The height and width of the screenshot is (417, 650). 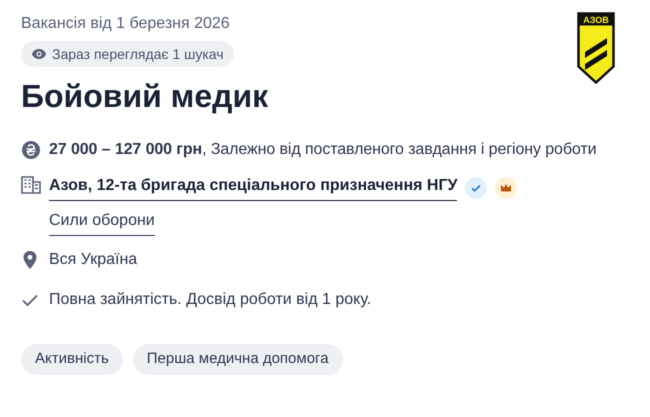 What do you see at coordinates (322, 150) in the screenshot?
I see `salary-text: 27 000 – 127 000 грн, Залежно від поставленого завдання і регіону роботи` at bounding box center [322, 150].